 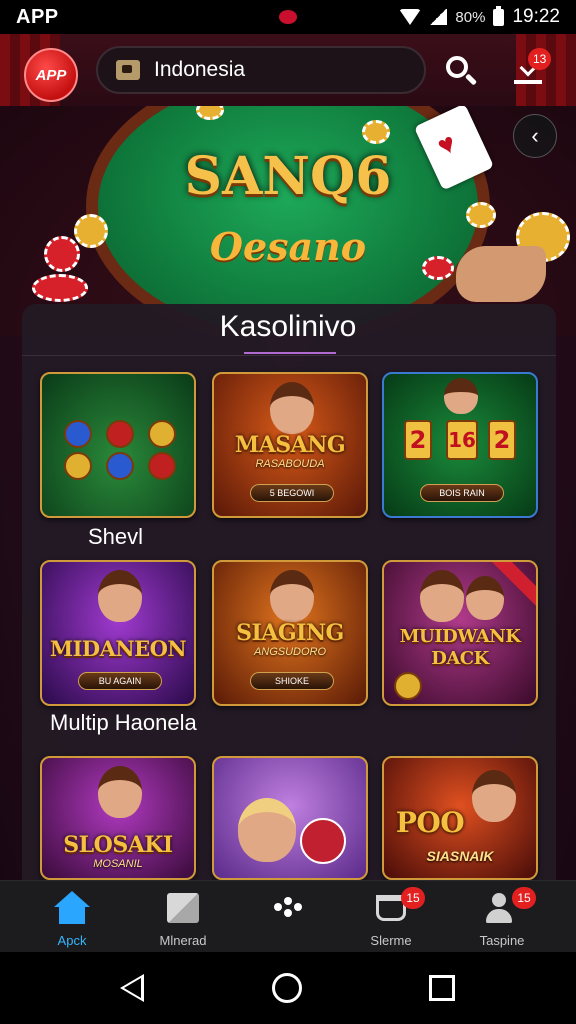 I want to click on game-tile-reels: 2 16 2 BOIS RAIN, so click(x=460, y=445).